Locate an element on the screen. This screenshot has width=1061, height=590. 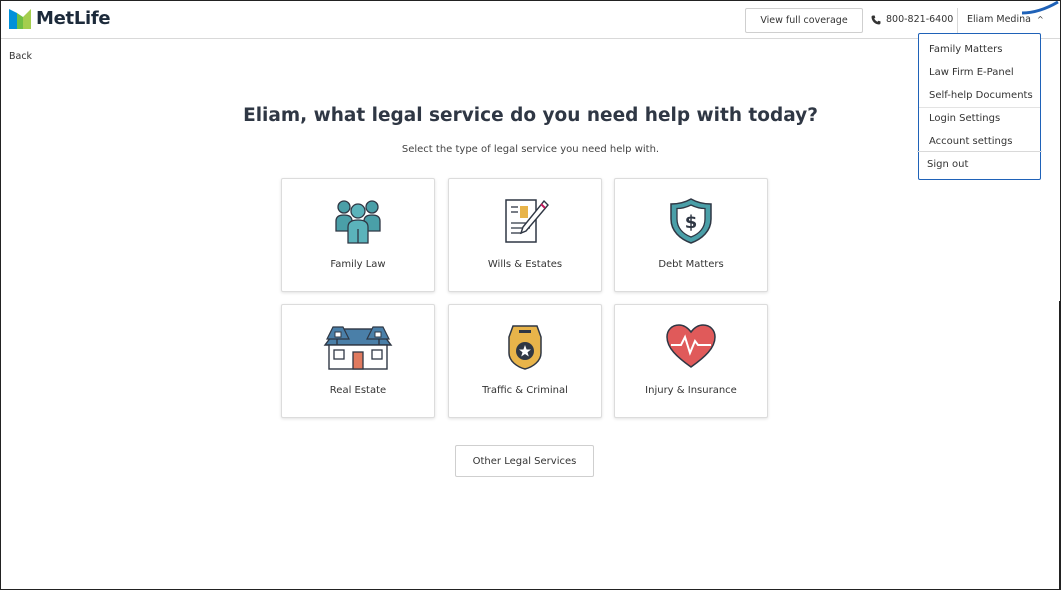
back-link: Back is located at coordinates (20, 56).